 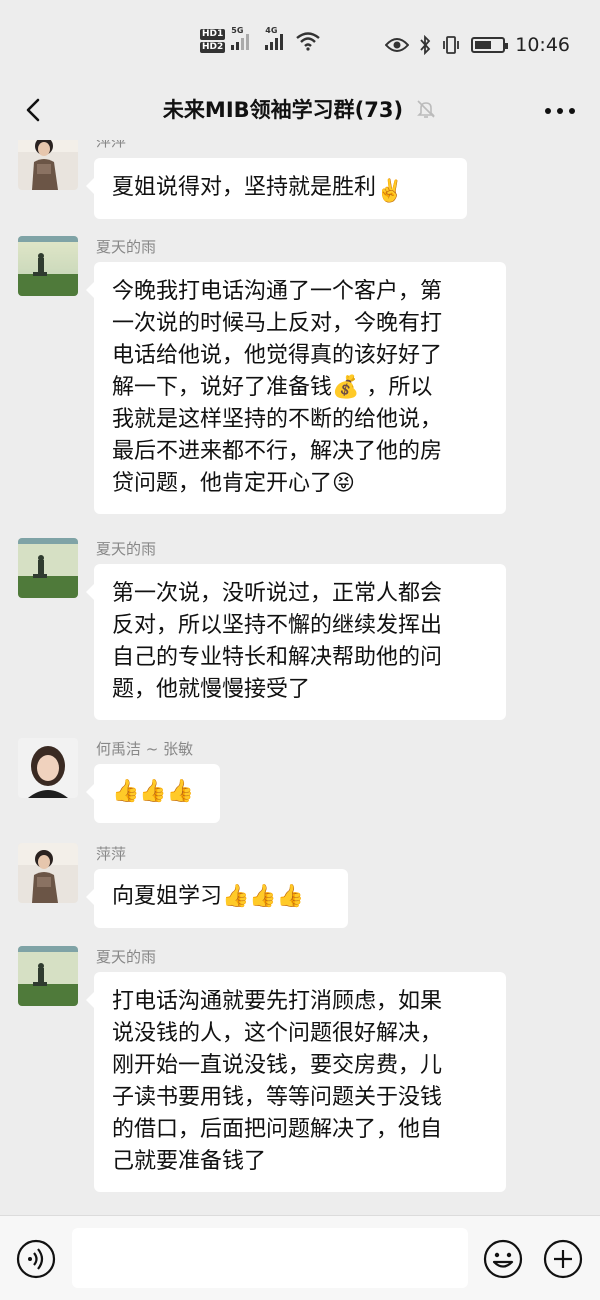 I want to click on avatar-portrait-image, so click(x=48, y=768).